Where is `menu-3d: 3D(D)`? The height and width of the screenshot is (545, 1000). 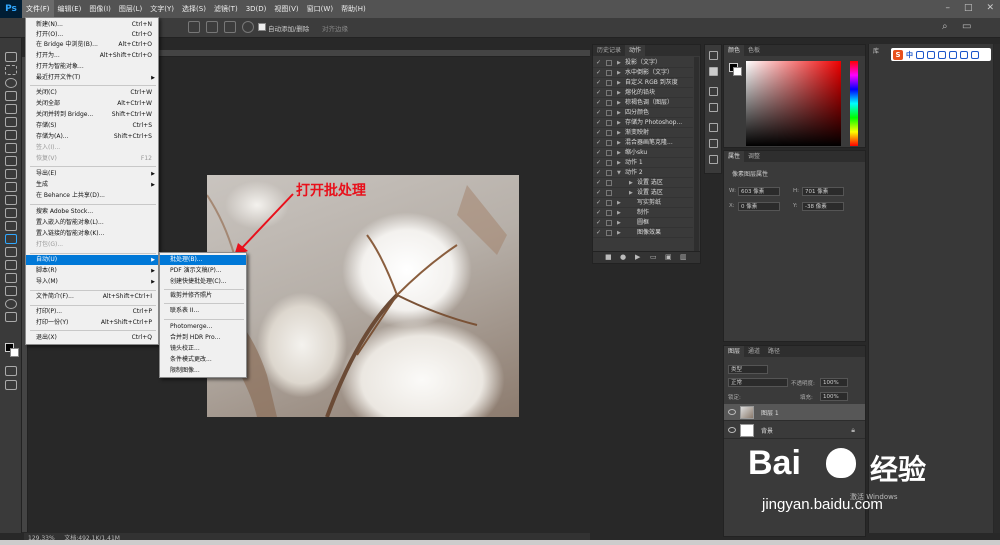 menu-3d: 3D(D) is located at coordinates (256, 9).